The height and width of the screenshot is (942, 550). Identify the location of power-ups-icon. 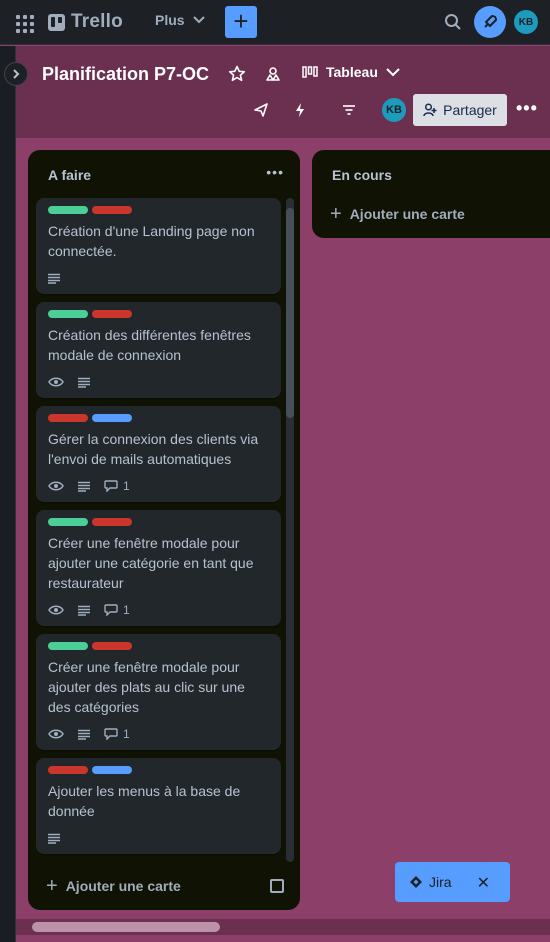
(261, 110).